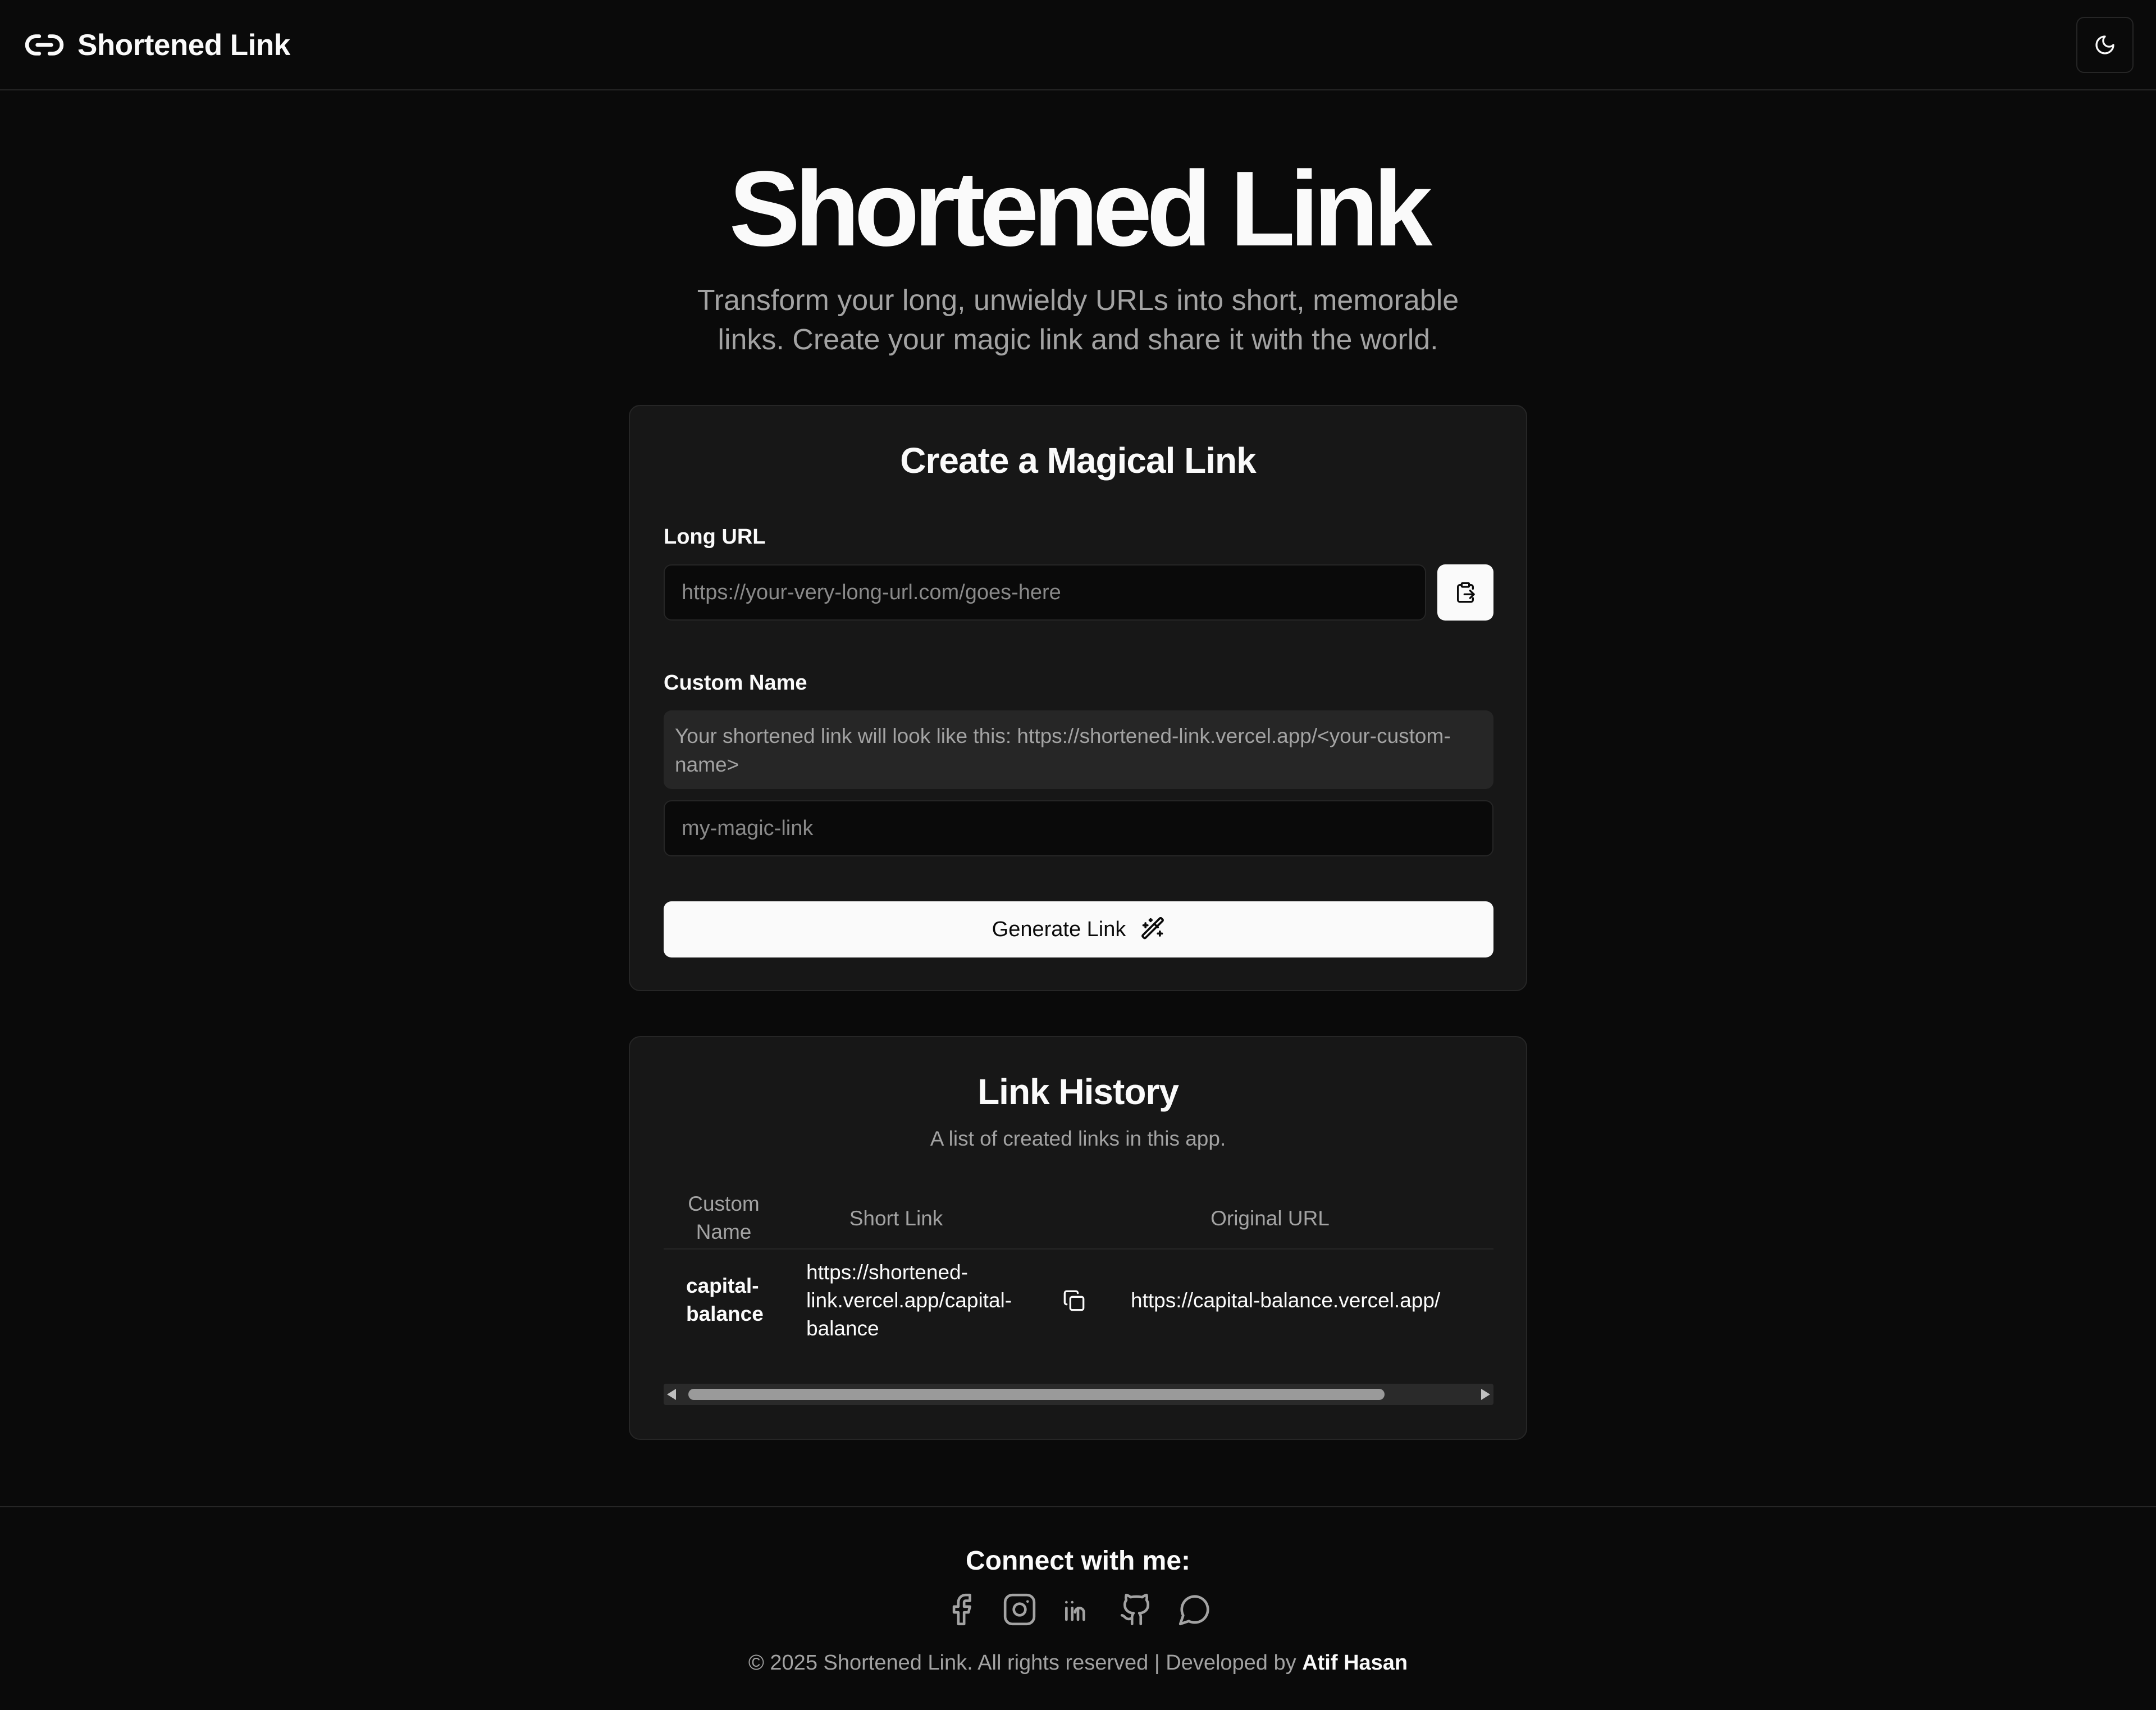  What do you see at coordinates (724, 1217) in the screenshot?
I see `column-header-custom-name: Custom Name` at bounding box center [724, 1217].